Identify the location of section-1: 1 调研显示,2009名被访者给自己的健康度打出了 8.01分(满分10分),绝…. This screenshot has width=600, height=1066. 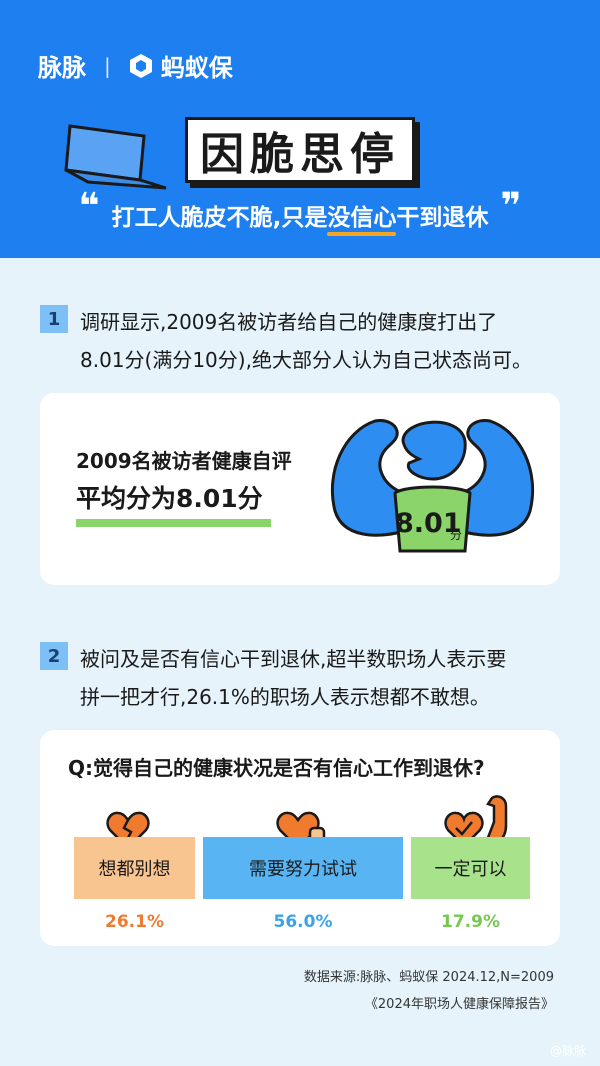
(310, 341).